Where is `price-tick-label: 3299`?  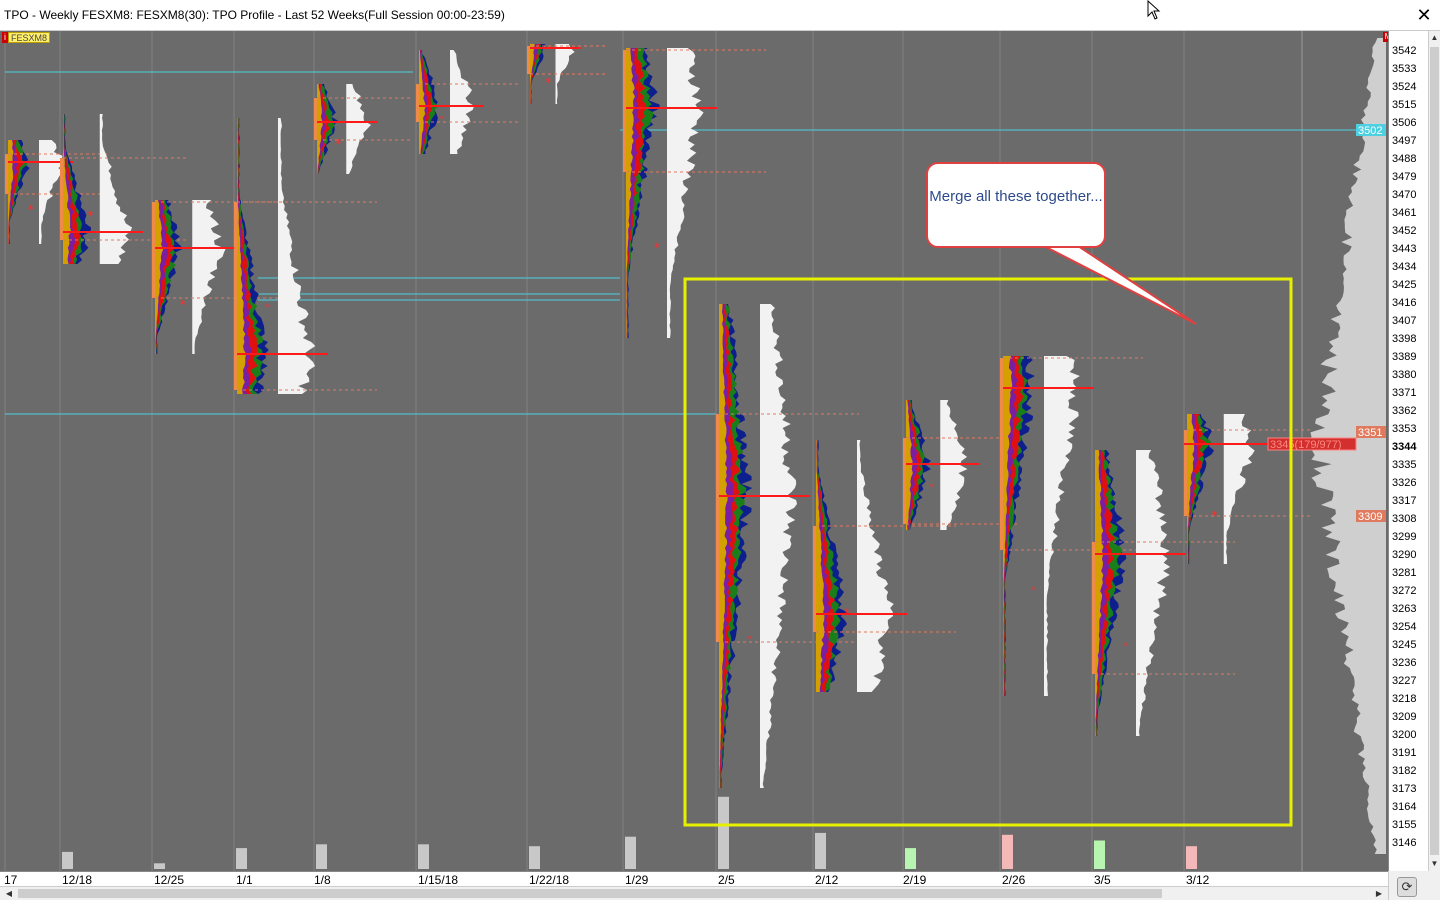 price-tick-label: 3299 is located at coordinates (1404, 537).